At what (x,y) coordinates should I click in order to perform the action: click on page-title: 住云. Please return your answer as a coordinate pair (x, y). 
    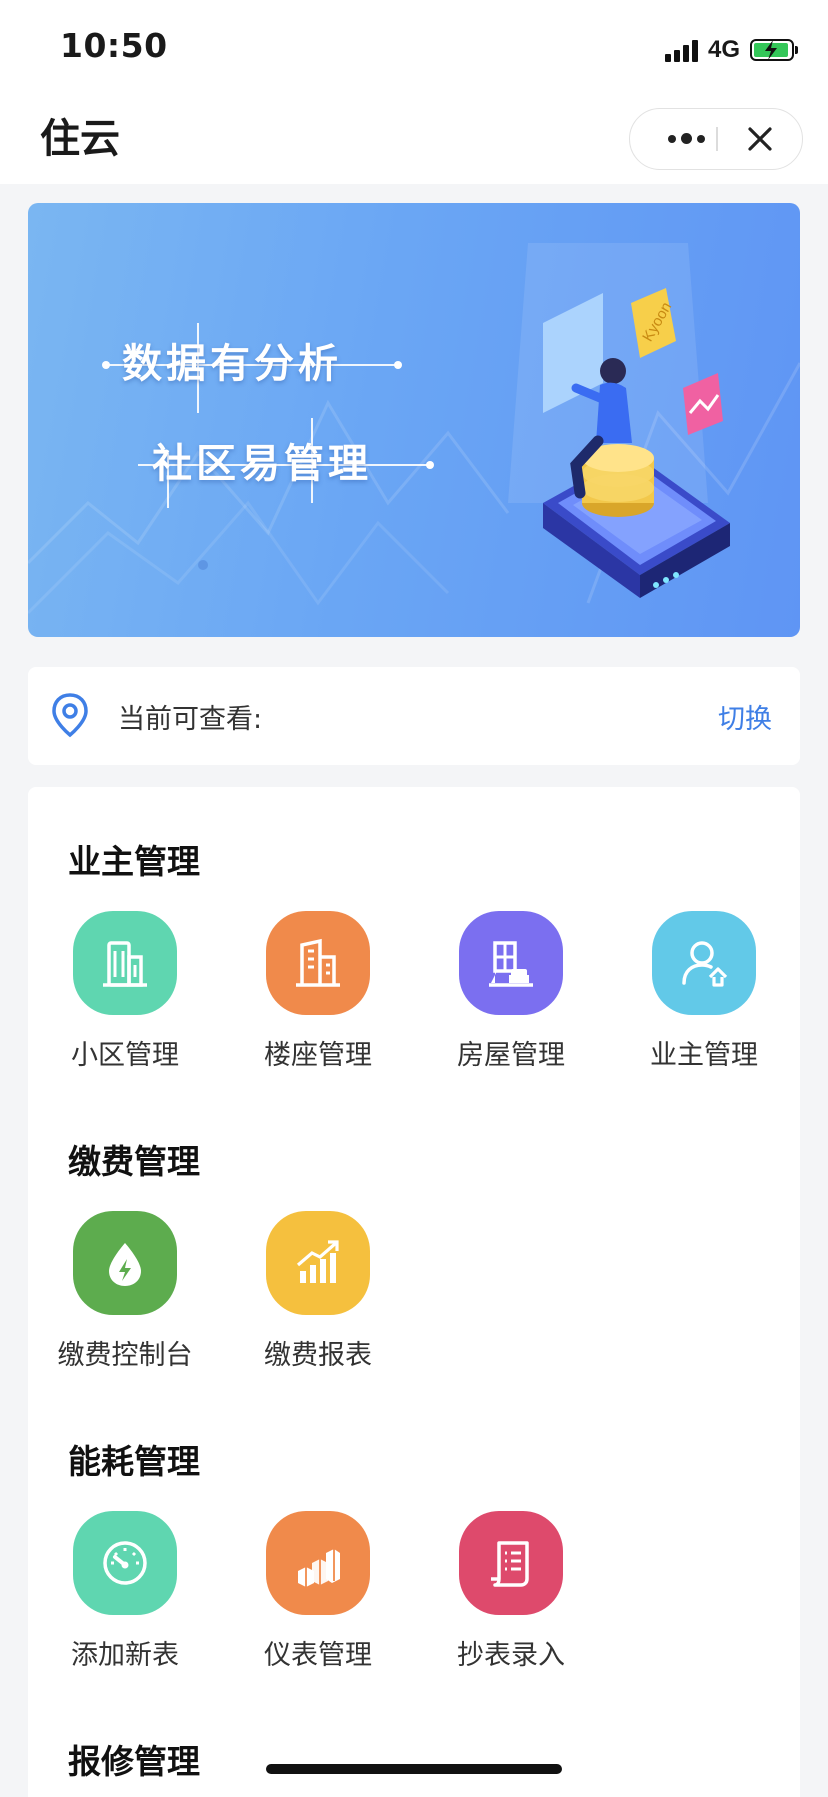
    Looking at the image, I should click on (80, 139).